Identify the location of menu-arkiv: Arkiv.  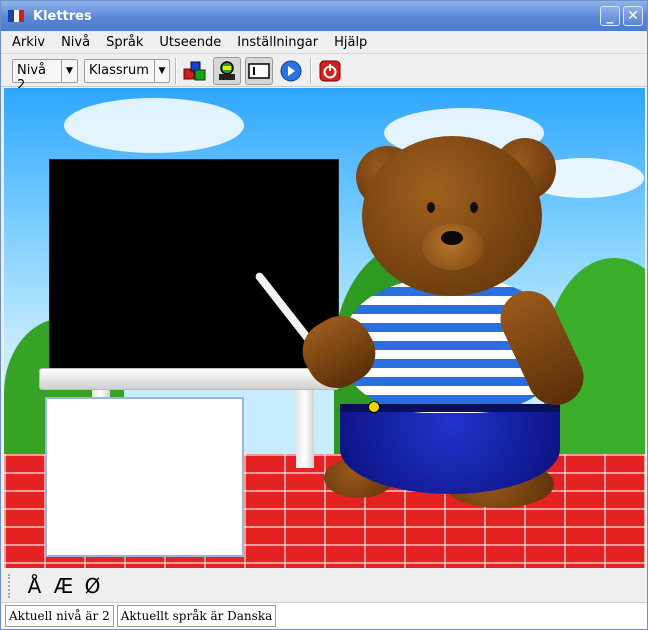
(28, 42).